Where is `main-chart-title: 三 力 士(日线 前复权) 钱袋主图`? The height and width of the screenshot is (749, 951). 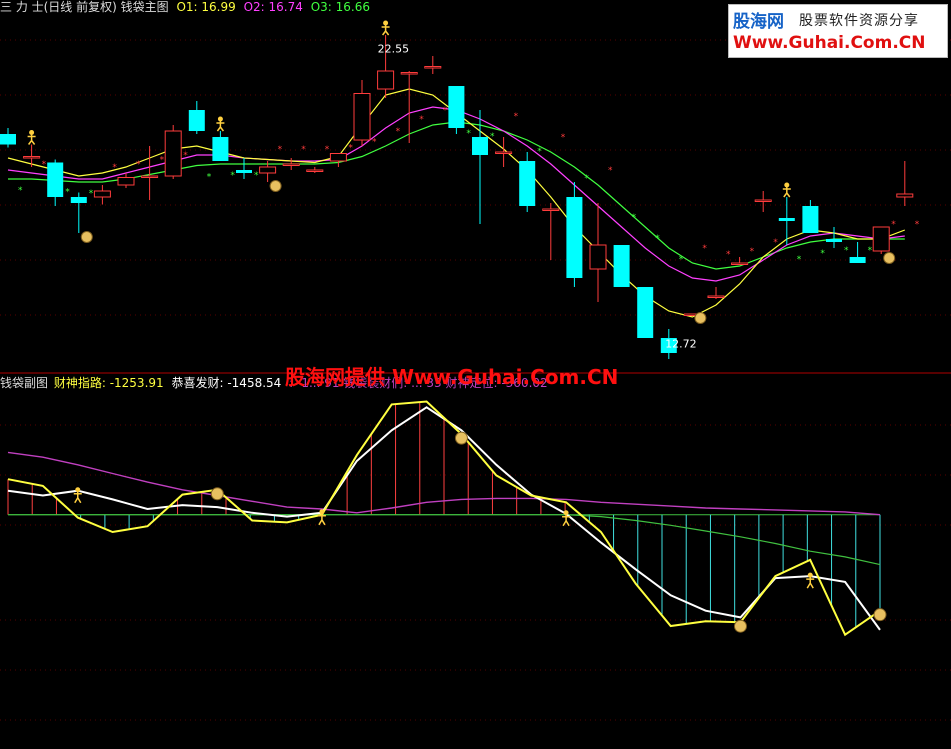 main-chart-title: 三 力 士(日线 前复权) 钱袋主图 is located at coordinates (84, 7).